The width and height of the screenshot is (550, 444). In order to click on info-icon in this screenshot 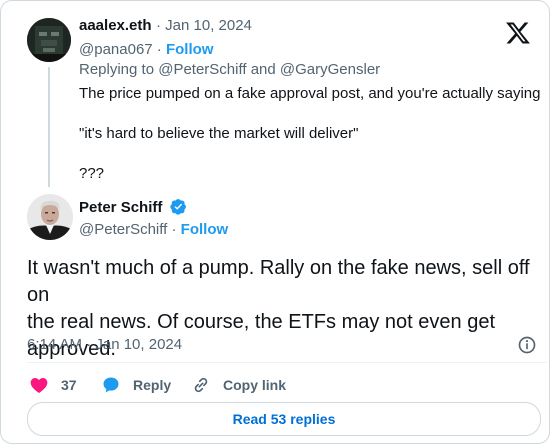, I will do `click(527, 345)`.